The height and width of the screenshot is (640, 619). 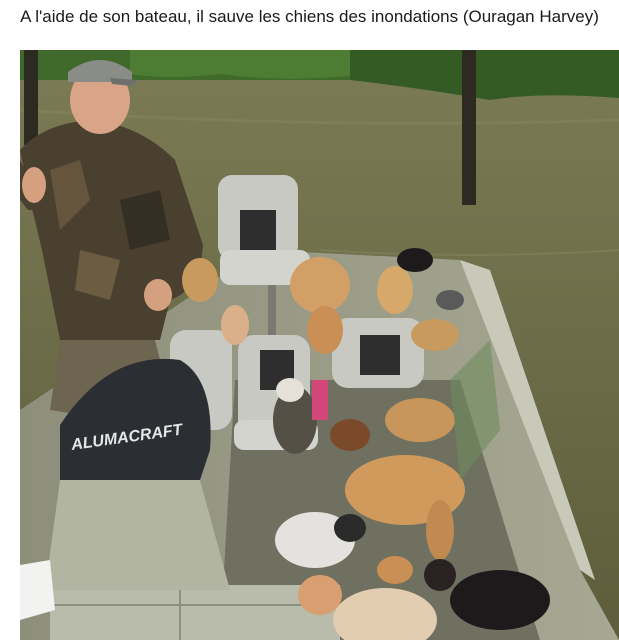 I want to click on right-post, so click(x=469, y=127).